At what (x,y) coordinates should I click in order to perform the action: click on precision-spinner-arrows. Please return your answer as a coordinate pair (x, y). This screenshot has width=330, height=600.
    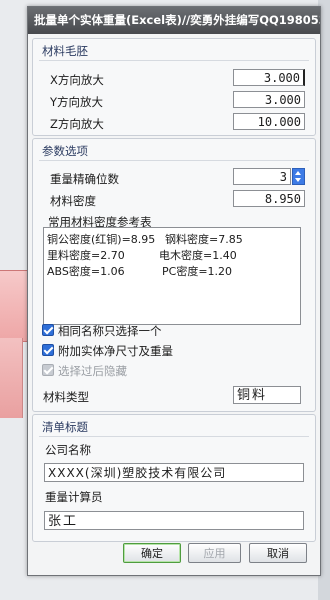
    Looking at the image, I should click on (298, 176).